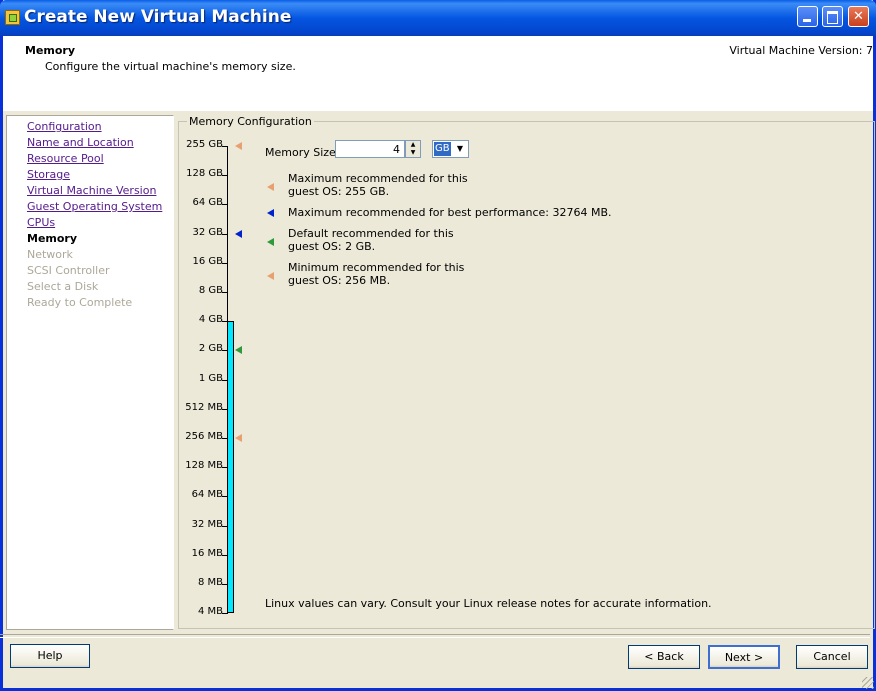 This screenshot has width=876, height=691. I want to click on scale-label: 2 GB, so click(210, 349).